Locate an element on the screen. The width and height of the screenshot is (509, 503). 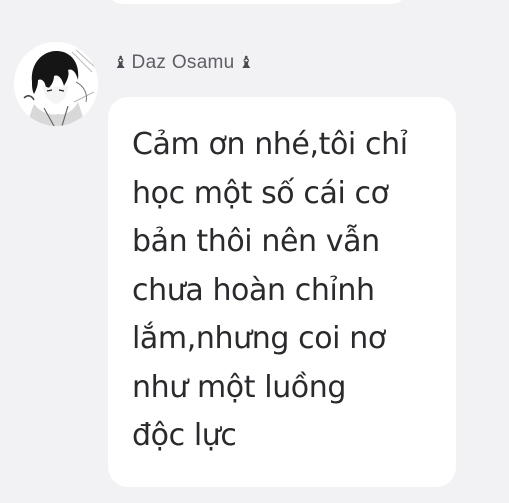
previous-message-bubble is located at coordinates (257, 2).